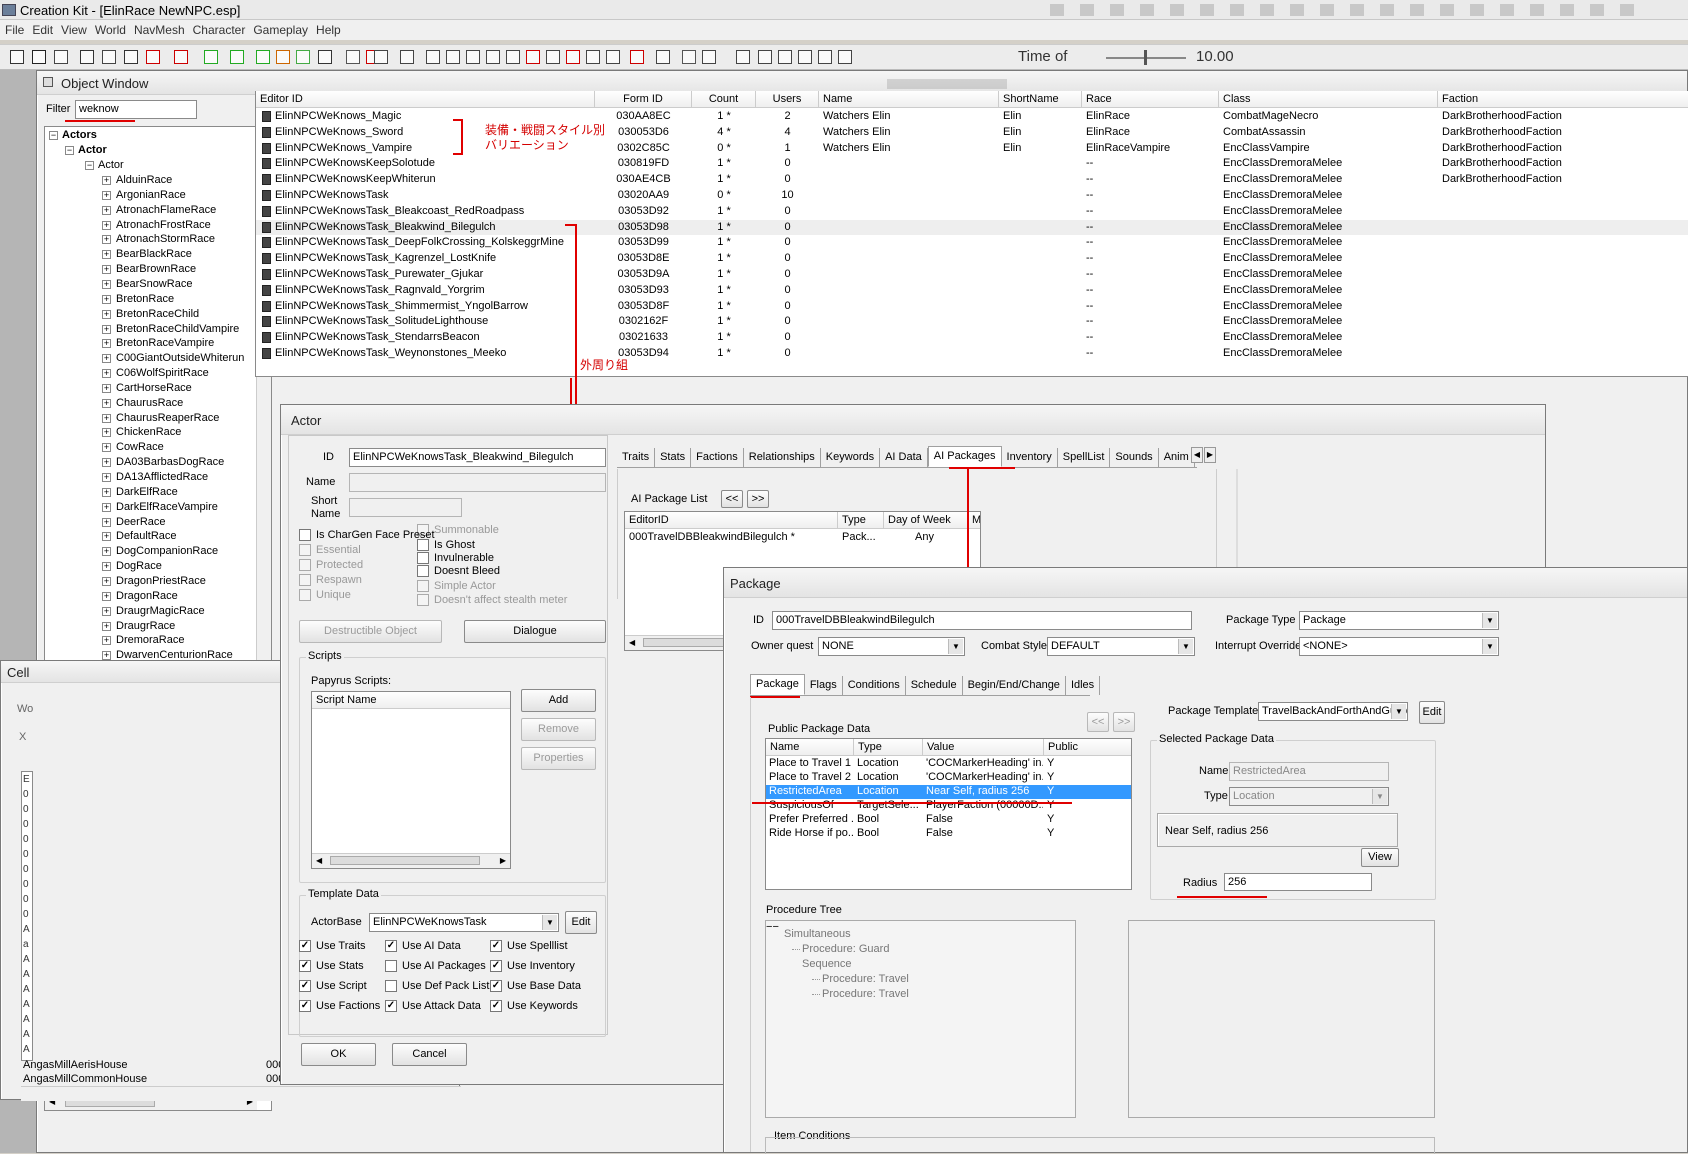 This screenshot has width=1688, height=1154. Describe the element at coordinates (85, 1079) in the screenshot. I see `cell-item-2: AngasMillCommonHouse` at that location.